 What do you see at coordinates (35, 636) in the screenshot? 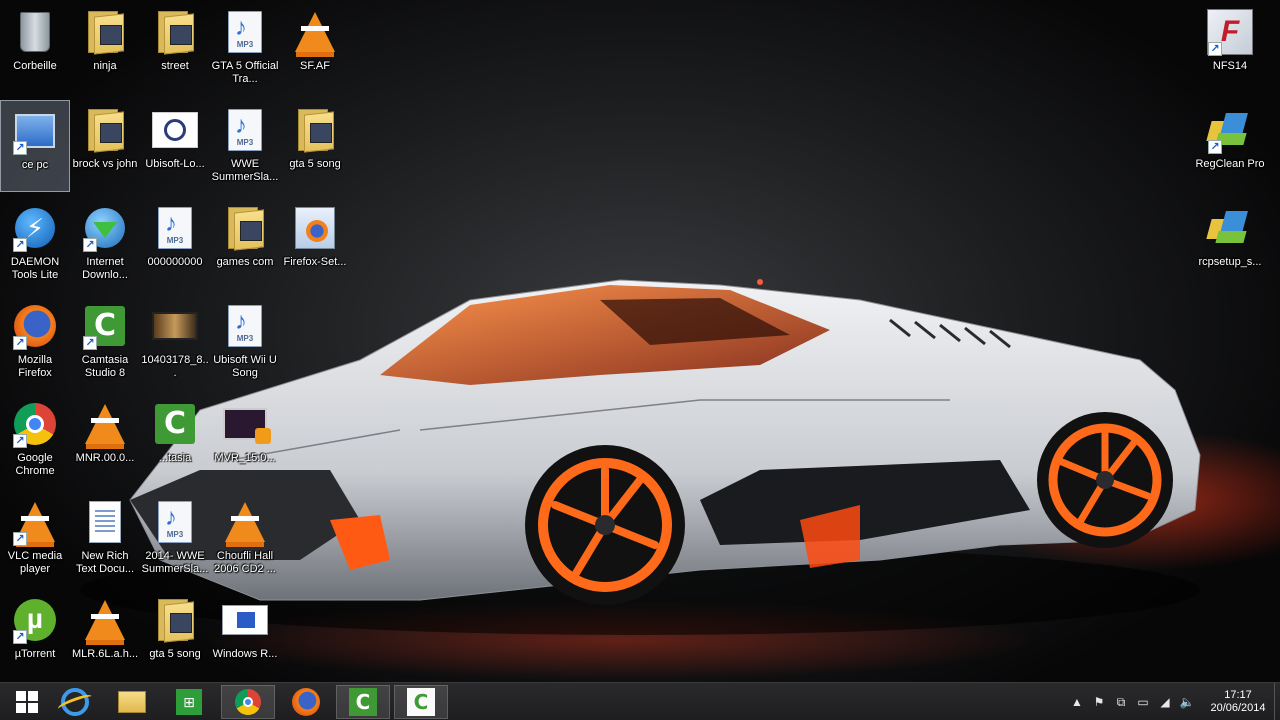
I see `desktop-icon: µ ↗ µTorrent` at bounding box center [35, 636].